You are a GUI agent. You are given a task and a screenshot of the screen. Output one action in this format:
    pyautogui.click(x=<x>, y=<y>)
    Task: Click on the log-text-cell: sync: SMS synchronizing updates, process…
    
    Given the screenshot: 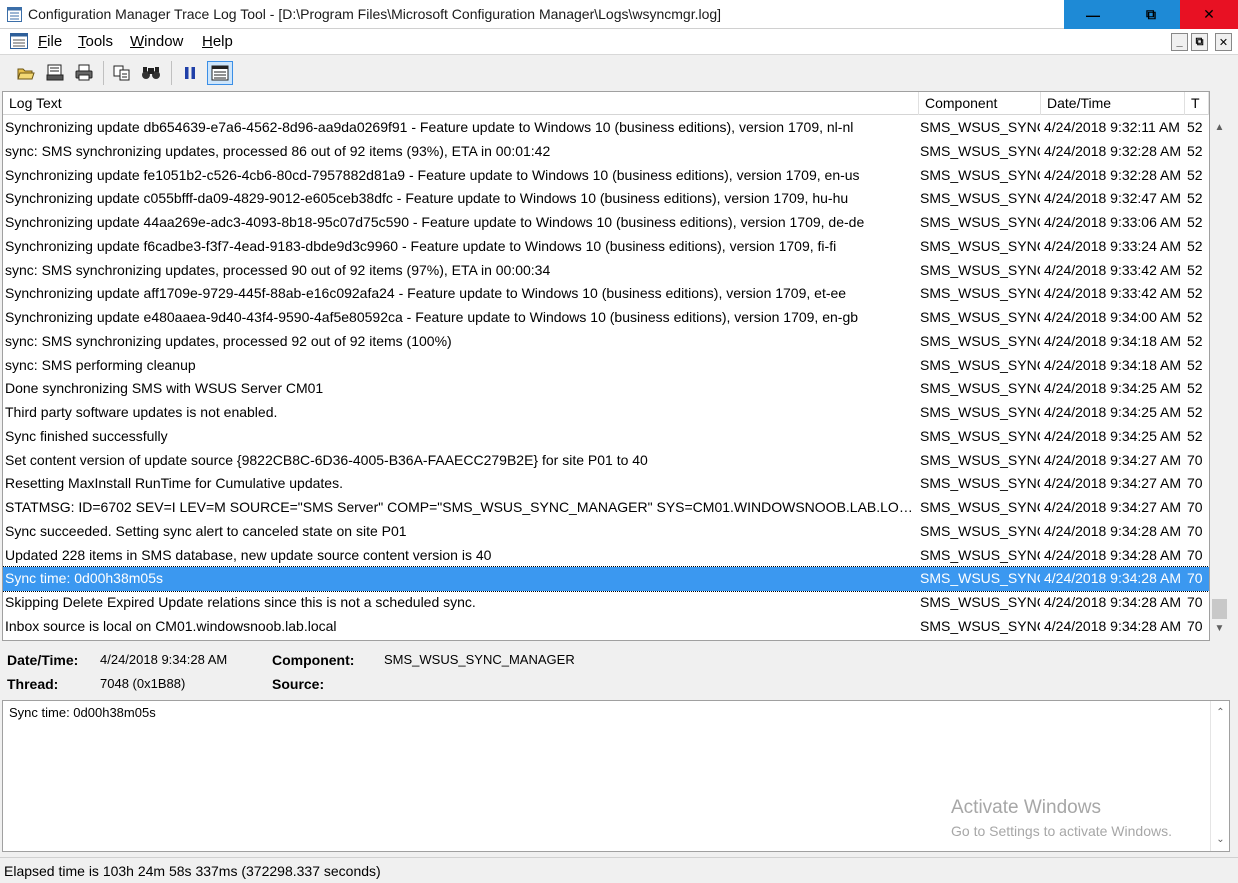 What is the action you would take?
    pyautogui.click(x=228, y=340)
    